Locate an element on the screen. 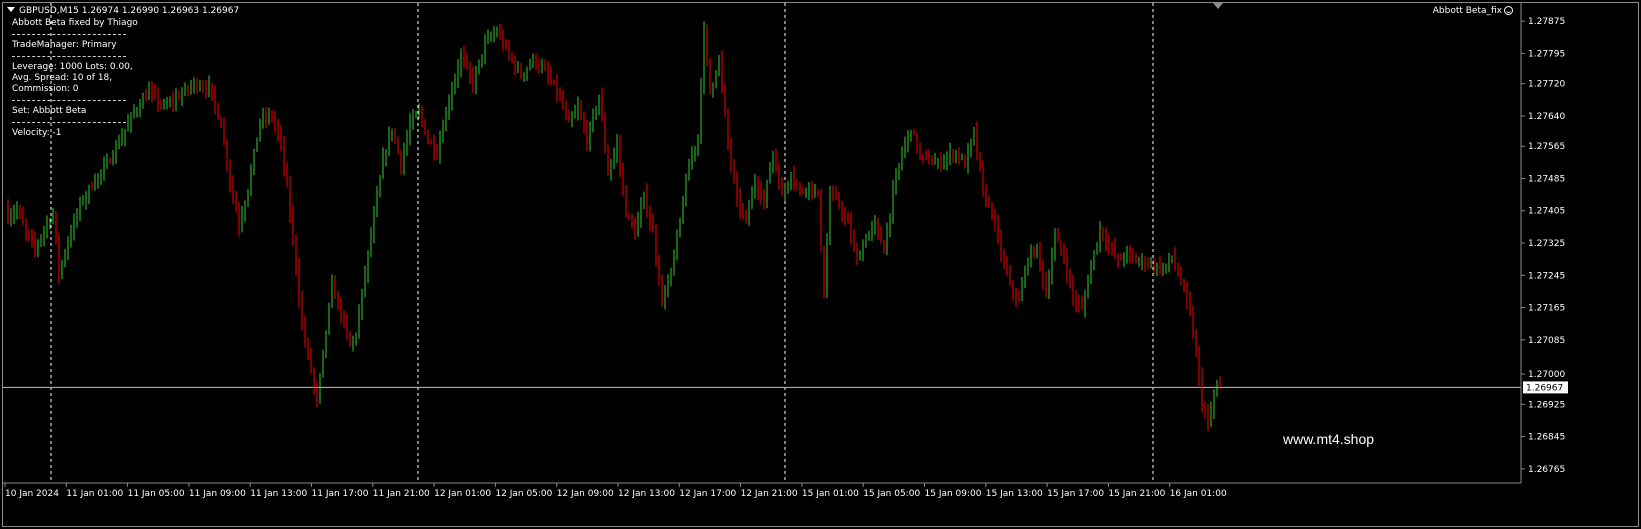 This screenshot has width=1641, height=529. chart-shift-marker is located at coordinates (1218, 6).